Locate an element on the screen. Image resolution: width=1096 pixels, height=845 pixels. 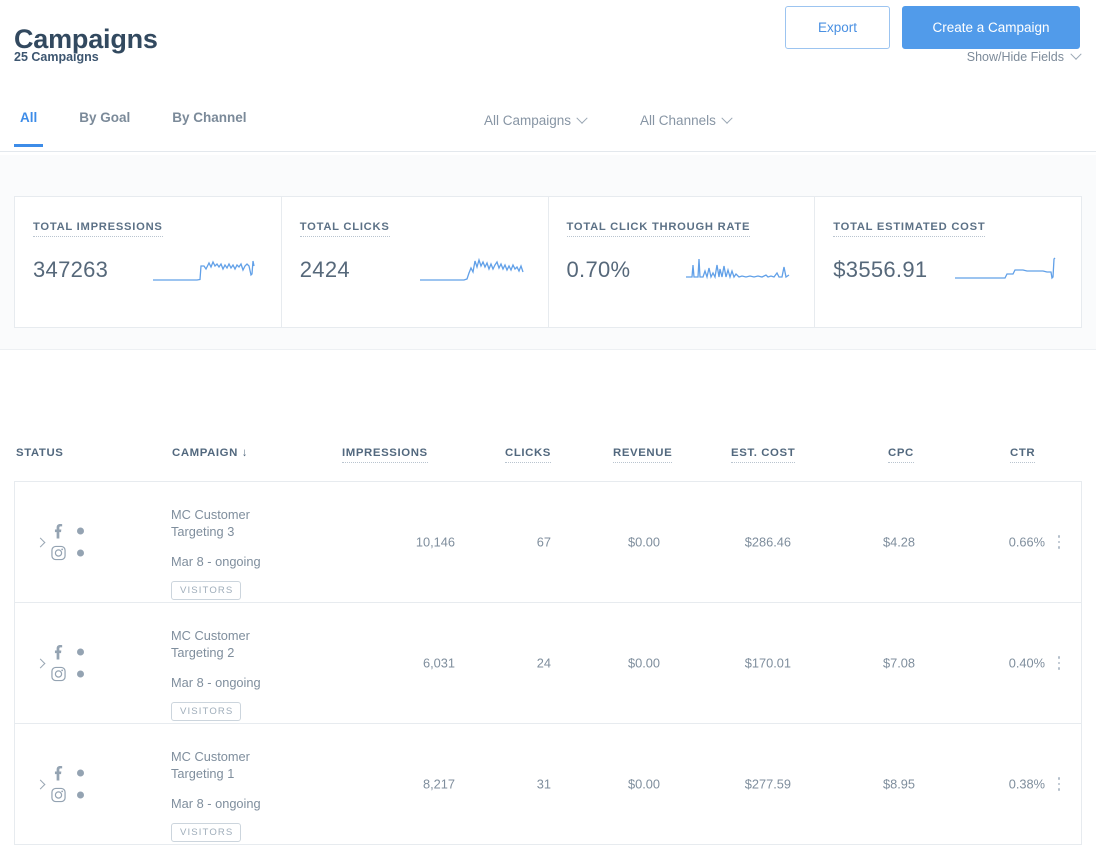
cost-sparkline is located at coordinates (1009, 270).